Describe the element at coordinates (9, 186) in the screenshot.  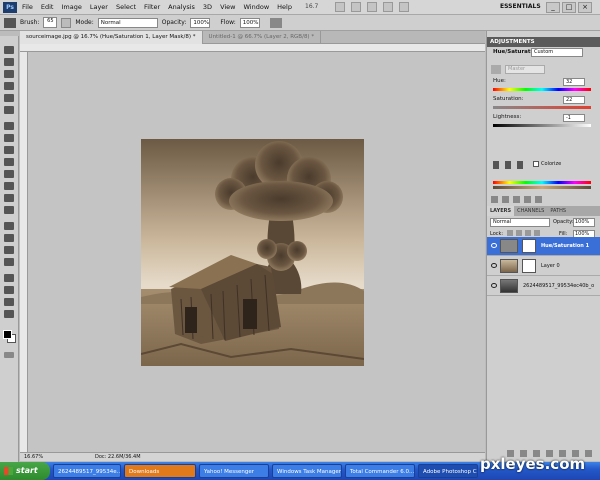
I see `gradient-tool-icon` at that location.